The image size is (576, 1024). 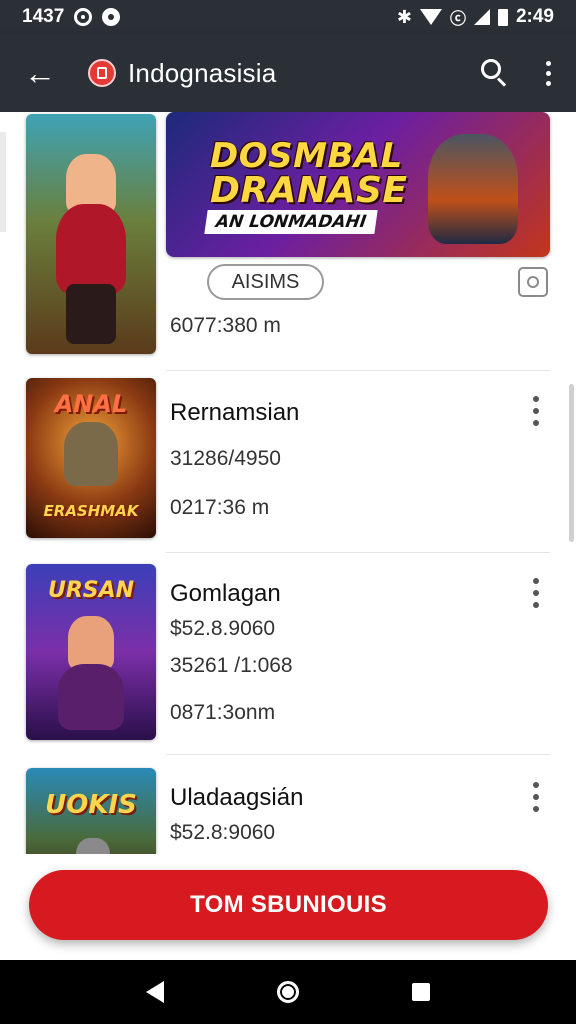 What do you see at coordinates (225, 325) in the screenshot?
I see `featured-meta: 6077:380 m` at bounding box center [225, 325].